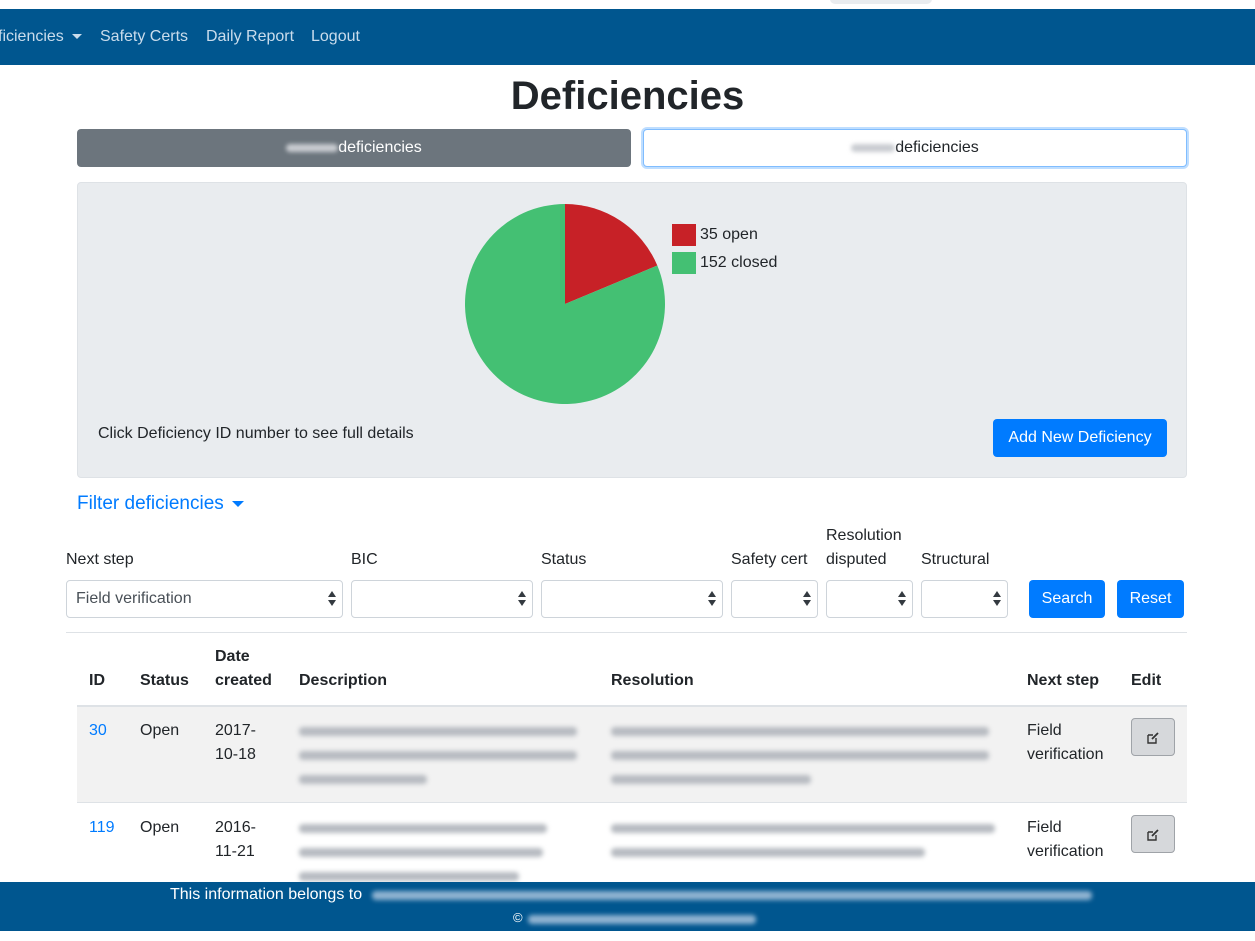  What do you see at coordinates (565, 304) in the screenshot?
I see `status-pie-chart` at bounding box center [565, 304].